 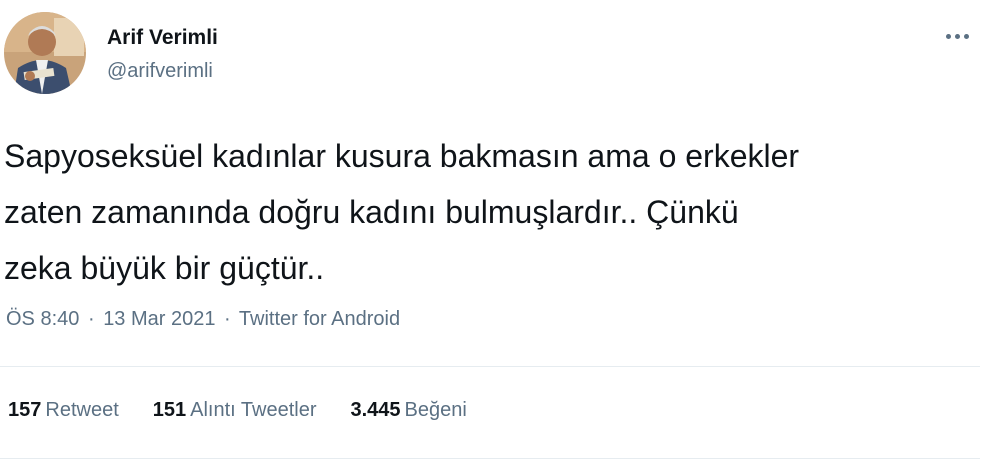 I want to click on retweet-count: 157, so click(x=25, y=410).